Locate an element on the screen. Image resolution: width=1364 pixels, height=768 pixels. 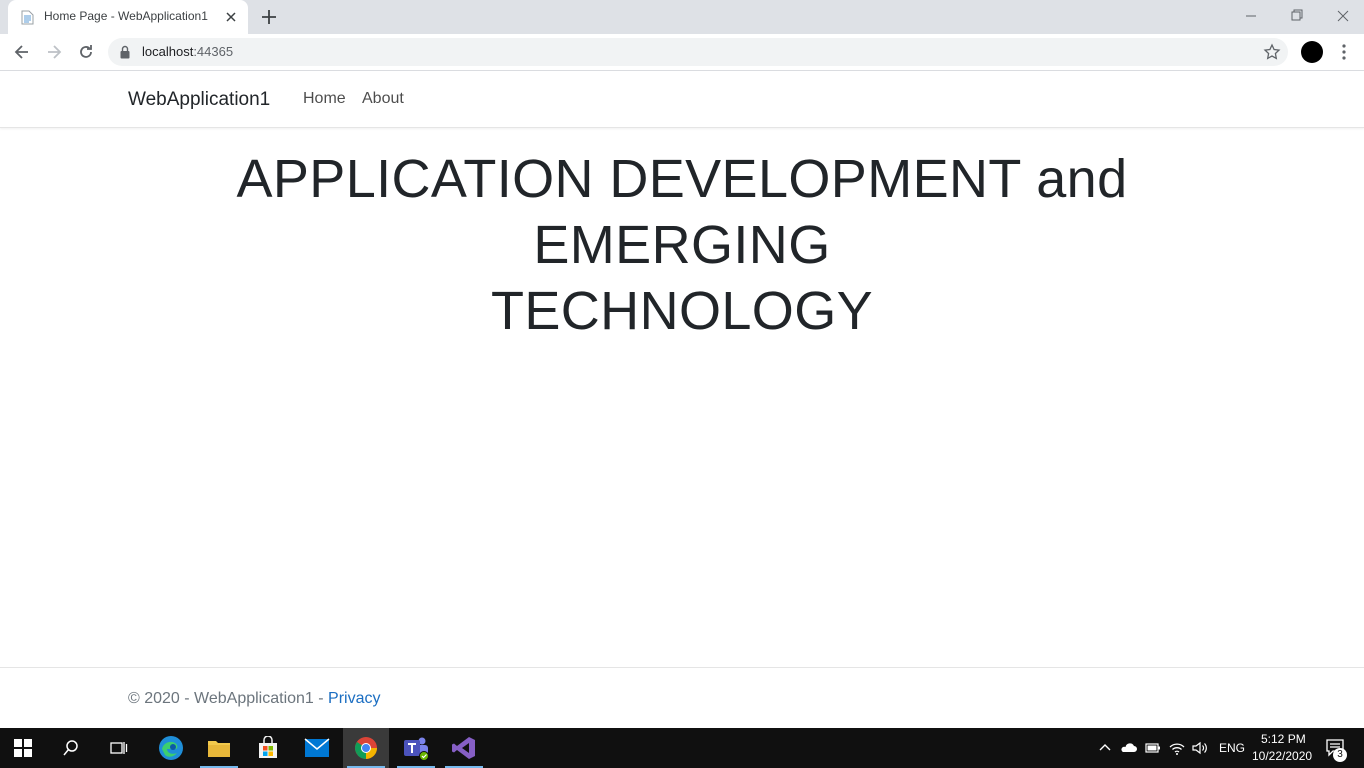
store-taskbar-item is located at coordinates (268, 748).